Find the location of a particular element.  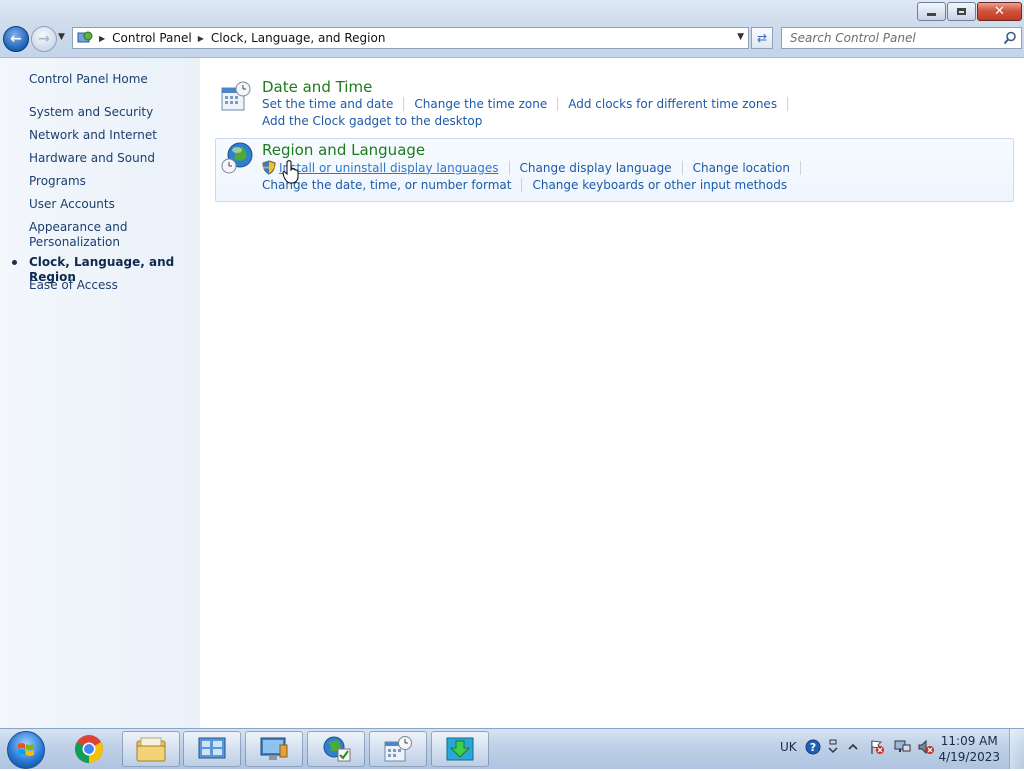

refresh-icon: ⇄ is located at coordinates (762, 38).